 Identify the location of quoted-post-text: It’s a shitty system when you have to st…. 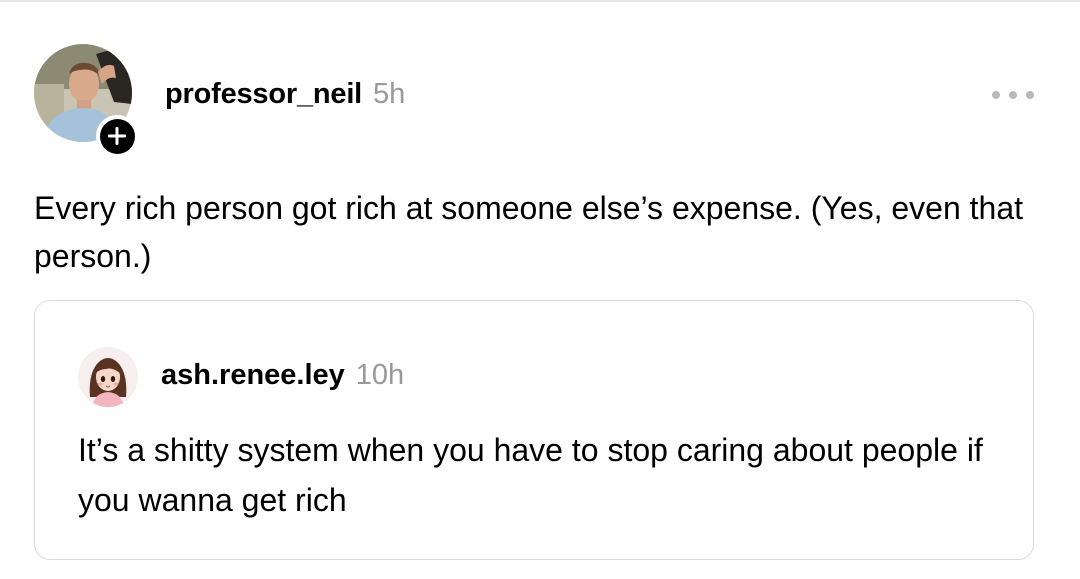
(530, 475).